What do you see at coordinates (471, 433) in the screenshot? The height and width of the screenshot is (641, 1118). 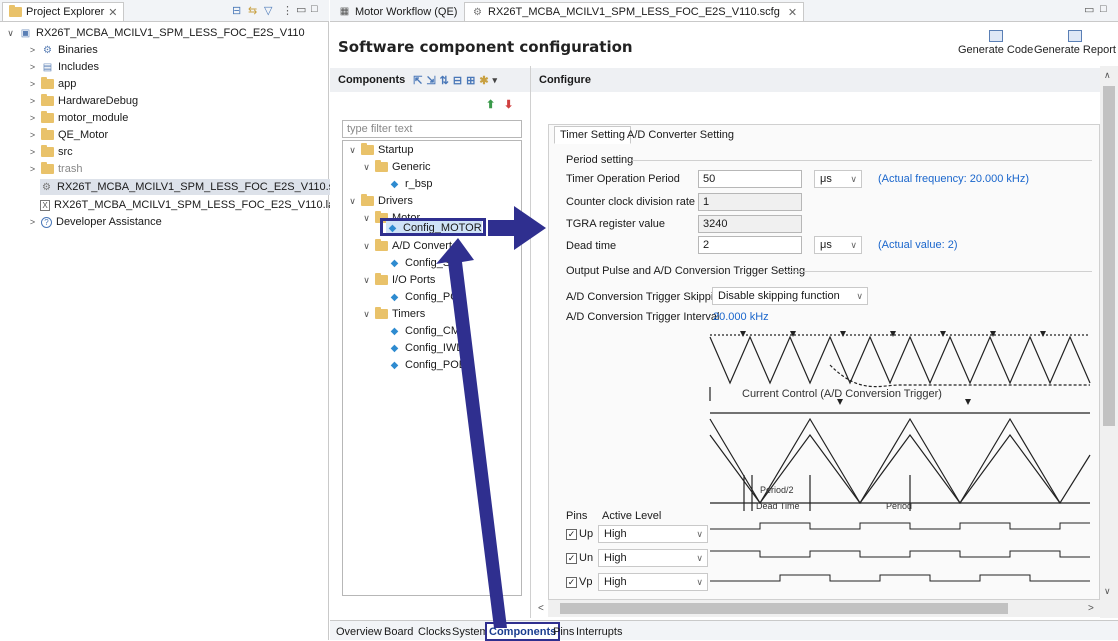 I see `up-arrow` at bounding box center [471, 433].